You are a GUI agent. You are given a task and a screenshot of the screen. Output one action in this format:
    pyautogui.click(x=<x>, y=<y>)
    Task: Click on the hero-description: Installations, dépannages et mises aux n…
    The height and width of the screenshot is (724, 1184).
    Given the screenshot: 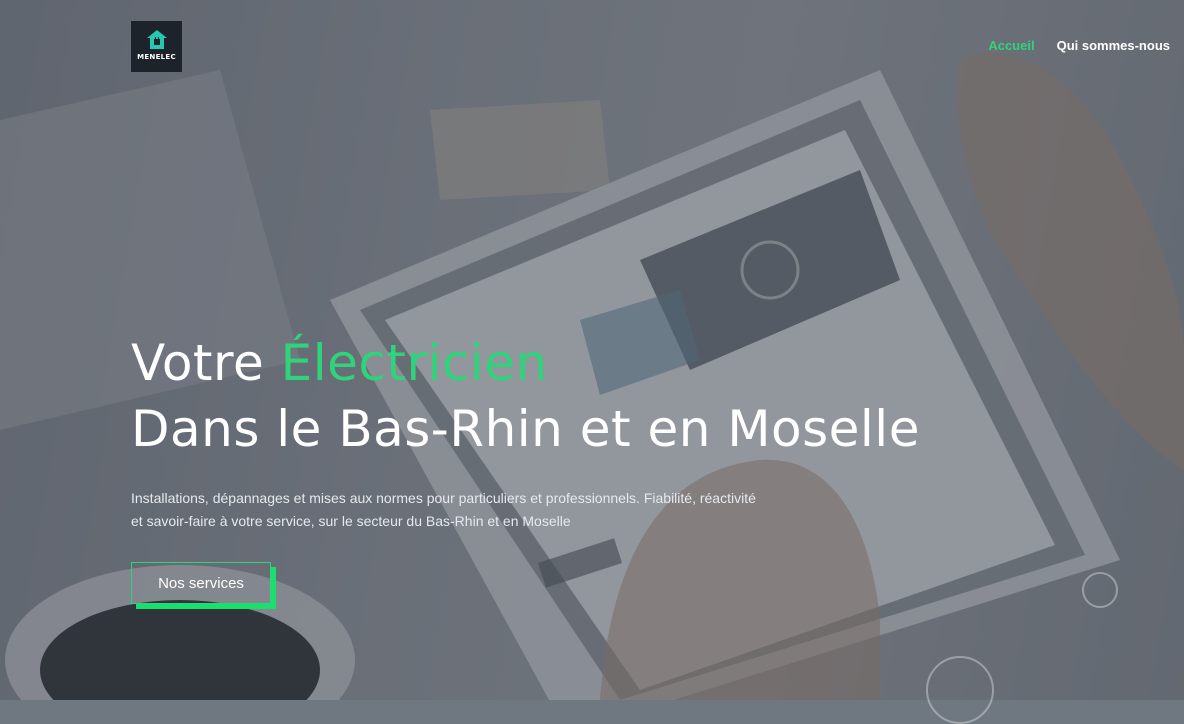 What is the action you would take?
    pyautogui.click(x=443, y=509)
    